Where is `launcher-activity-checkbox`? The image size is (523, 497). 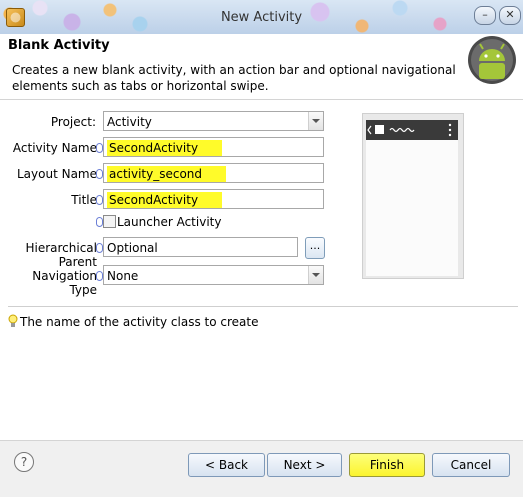 launcher-activity-checkbox is located at coordinates (109, 221).